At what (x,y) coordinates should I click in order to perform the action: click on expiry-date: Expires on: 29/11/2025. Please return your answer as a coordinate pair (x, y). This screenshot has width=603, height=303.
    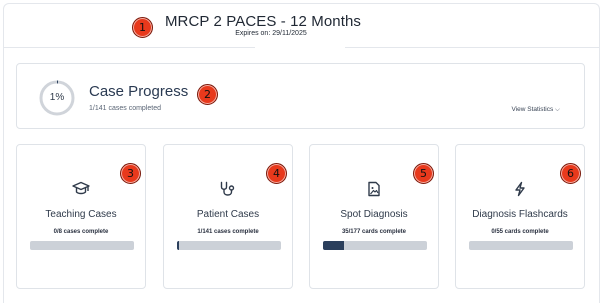
    Looking at the image, I should click on (271, 33).